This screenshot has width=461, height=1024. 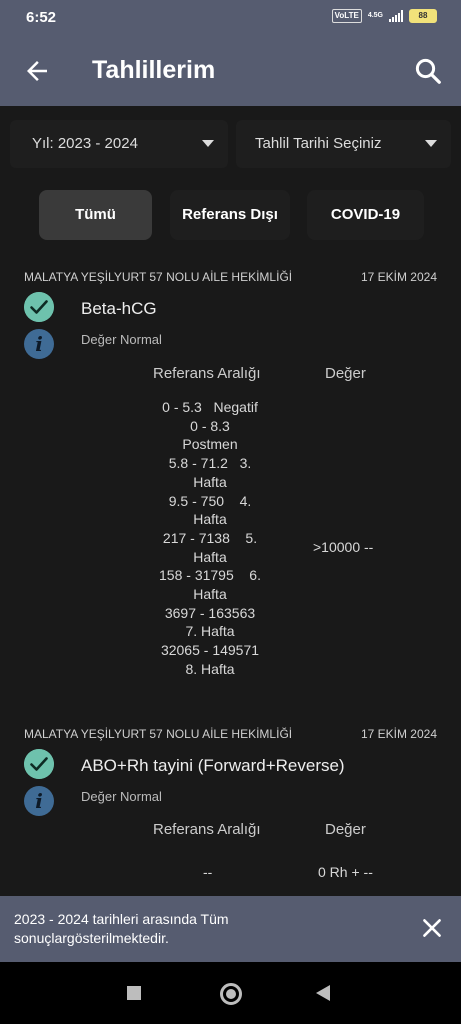 I want to click on date-dropdown: Tahlil Tarihi Seçiniz, so click(x=343, y=144).